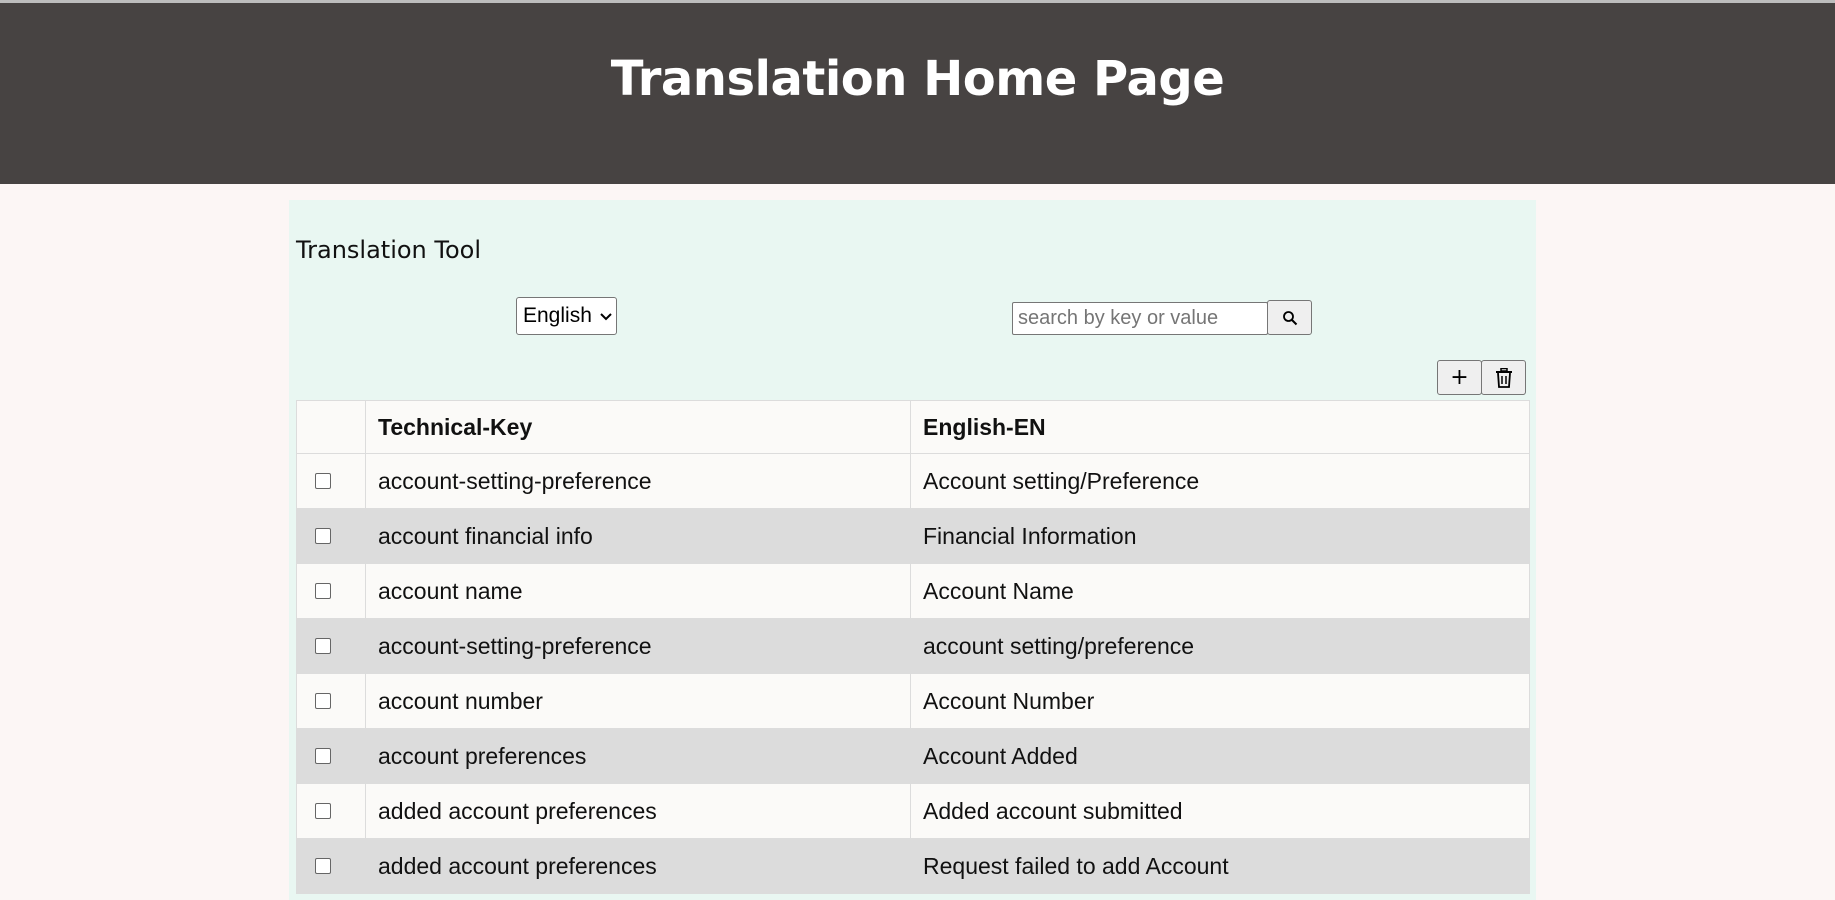  Describe the element at coordinates (1220, 866) in the screenshot. I see `translation-value-cell: Request failed to add Account` at that location.